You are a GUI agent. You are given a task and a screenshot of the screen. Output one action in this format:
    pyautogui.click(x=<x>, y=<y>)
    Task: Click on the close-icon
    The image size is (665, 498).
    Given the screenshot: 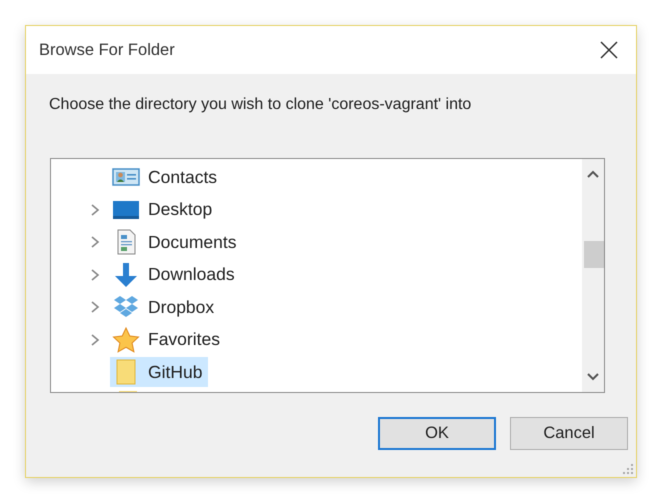 What is the action you would take?
    pyautogui.click(x=609, y=50)
    